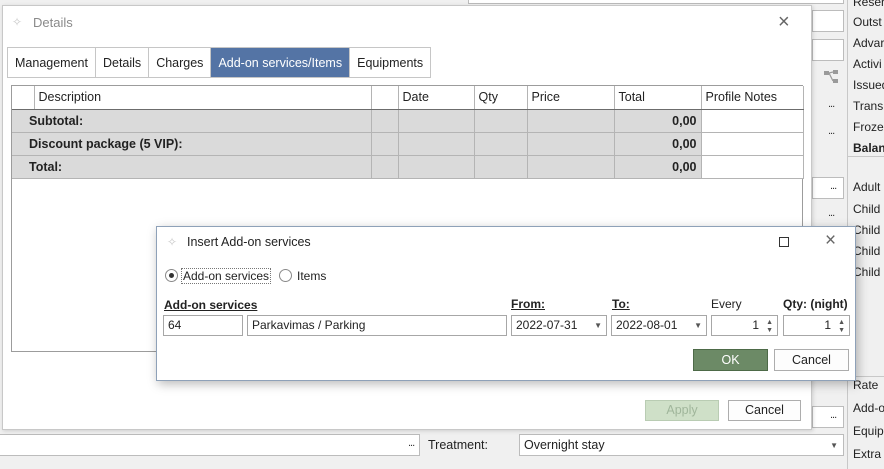  What do you see at coordinates (226, 276) in the screenshot?
I see `addon-services-radio-label: Add-on services` at bounding box center [226, 276].